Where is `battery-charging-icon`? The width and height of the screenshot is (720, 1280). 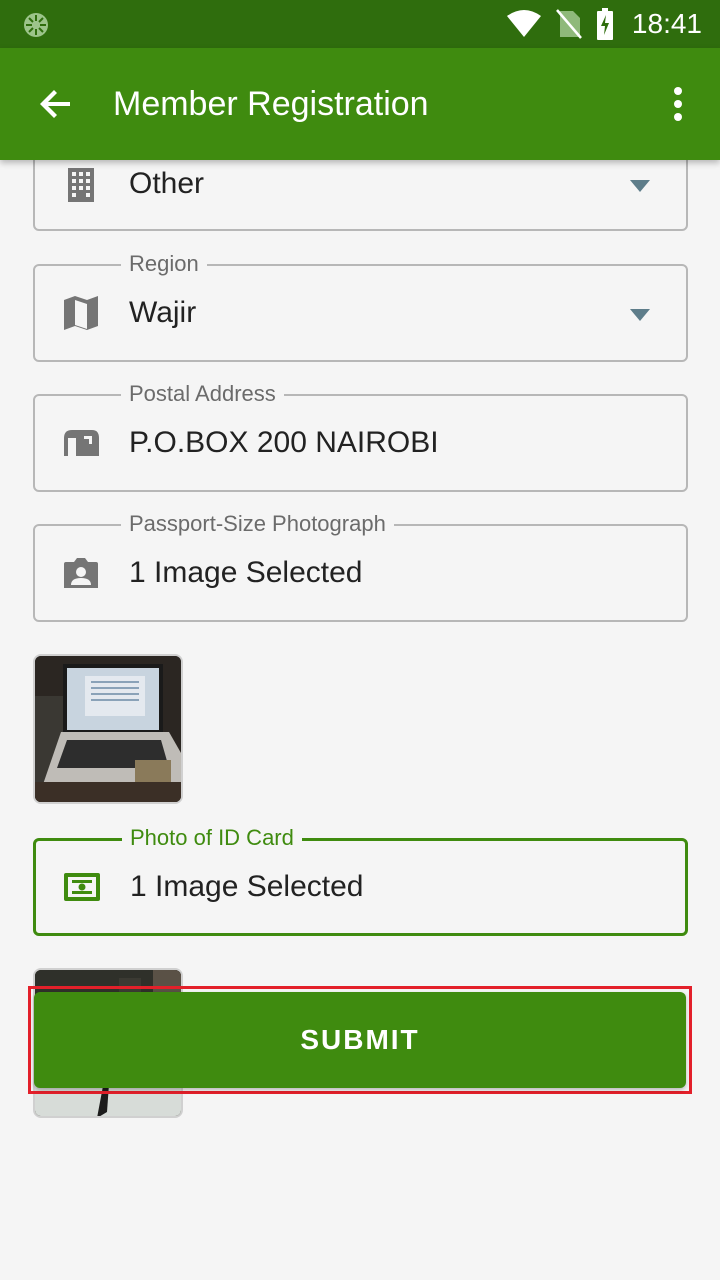
battery-charging-icon is located at coordinates (604, 24).